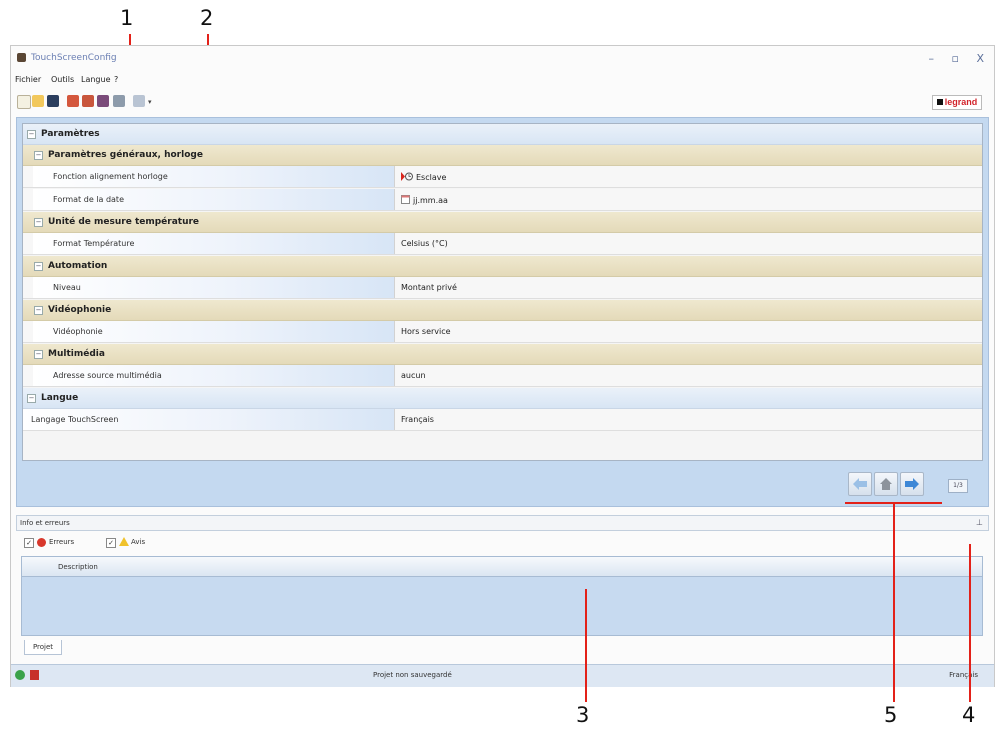 This screenshot has width=1000, height=729. I want to click on category-label: Vidéophonie, so click(80, 310).